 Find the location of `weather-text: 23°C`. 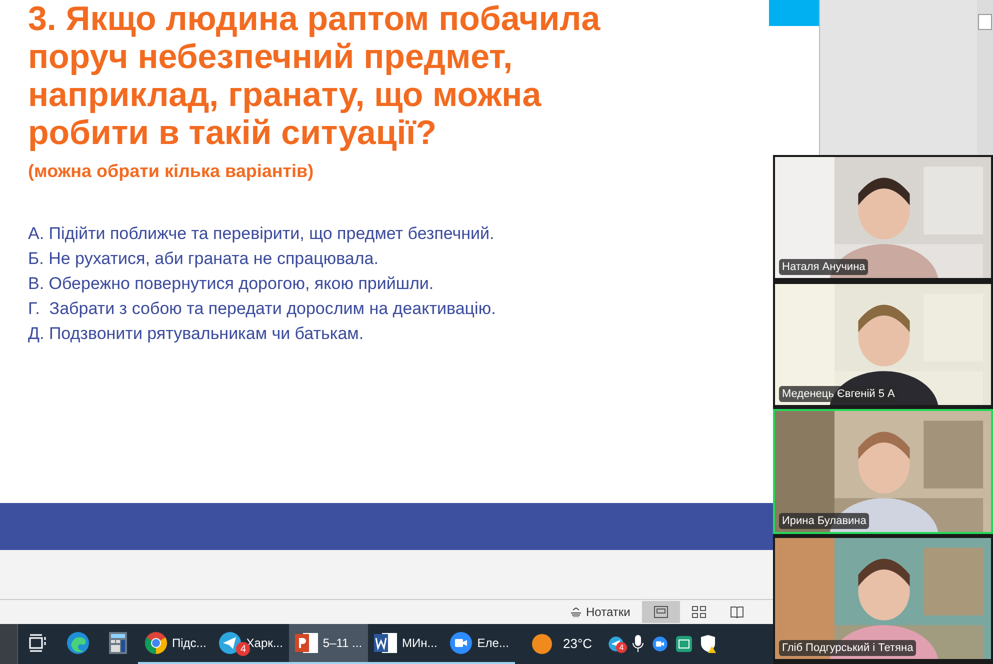

weather-text: 23°C is located at coordinates (577, 644).